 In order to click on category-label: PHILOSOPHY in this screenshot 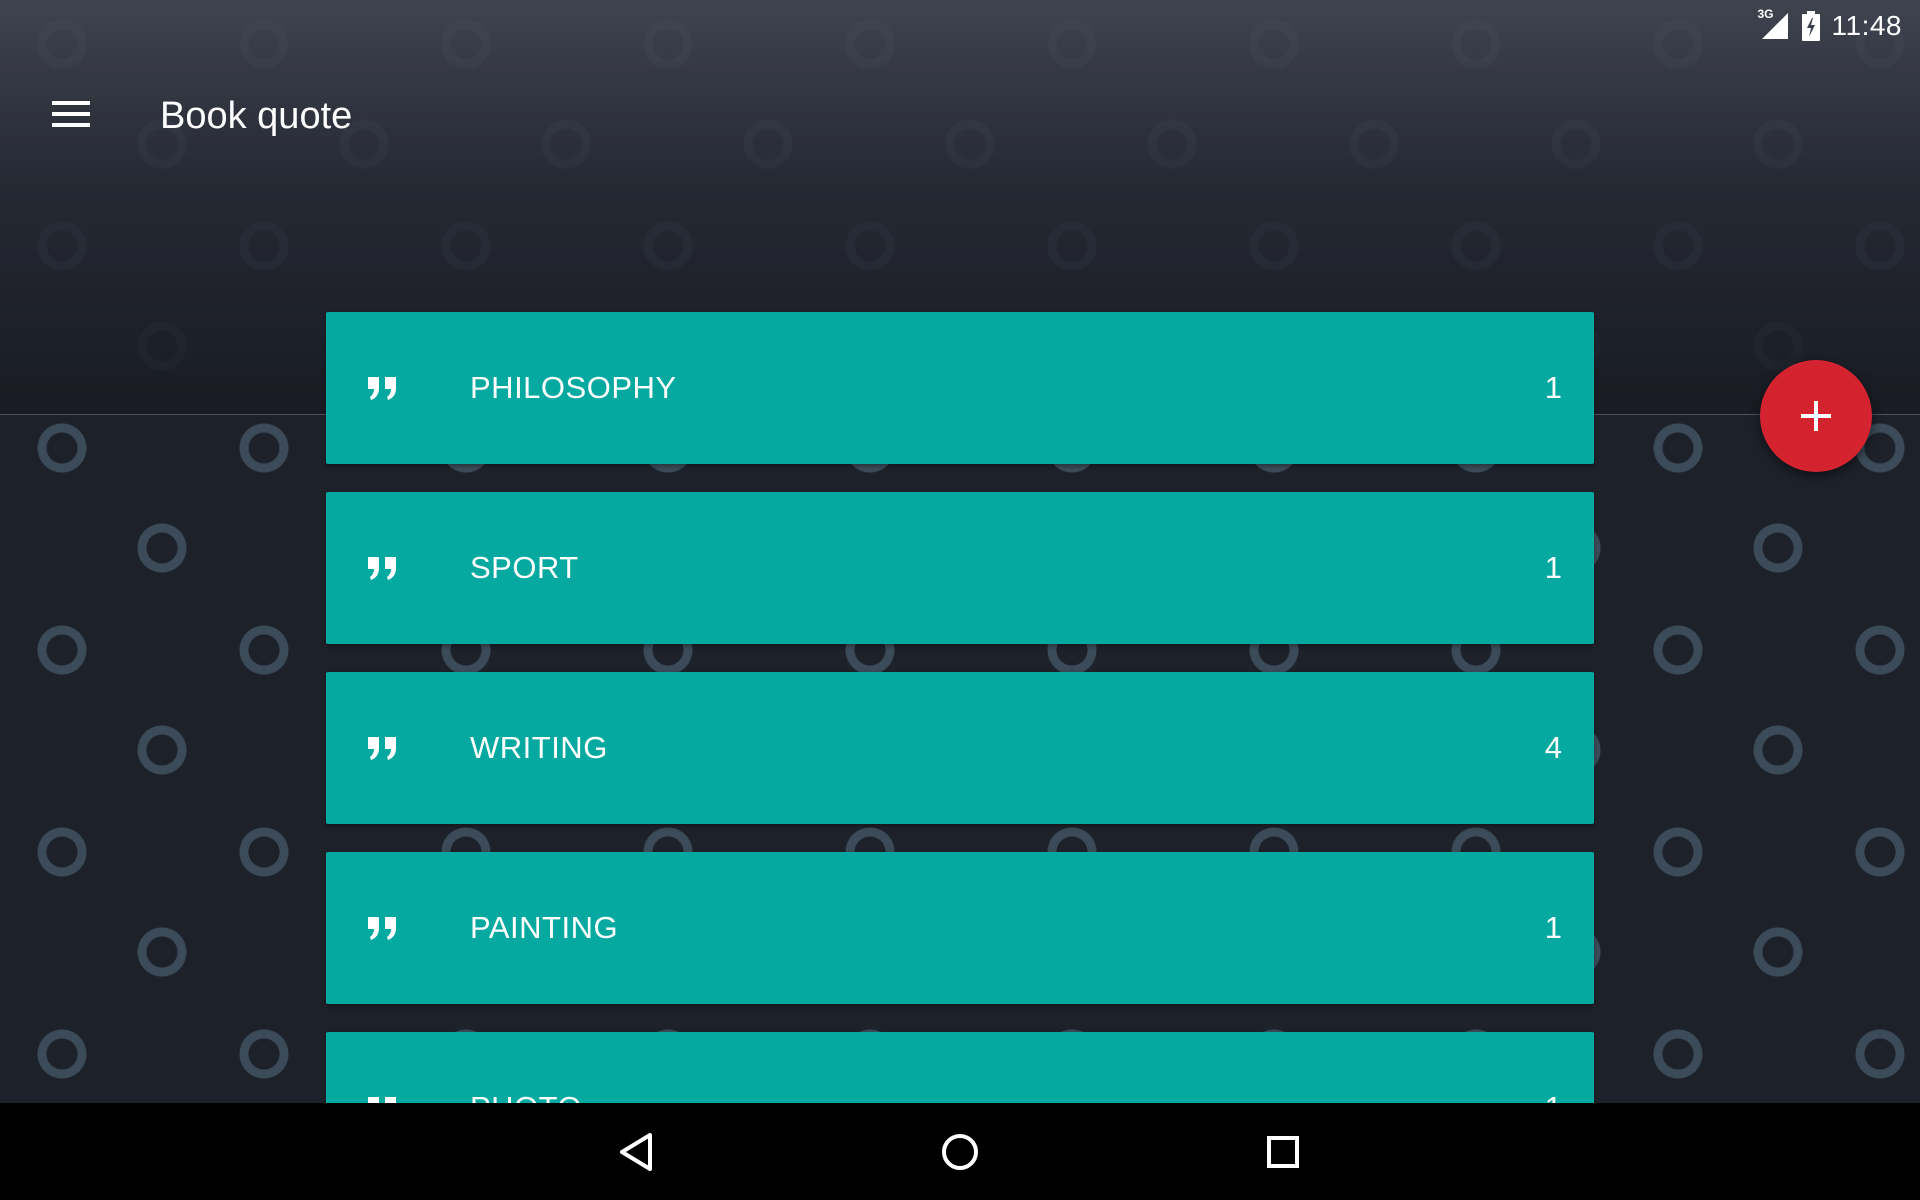, I will do `click(573, 387)`.